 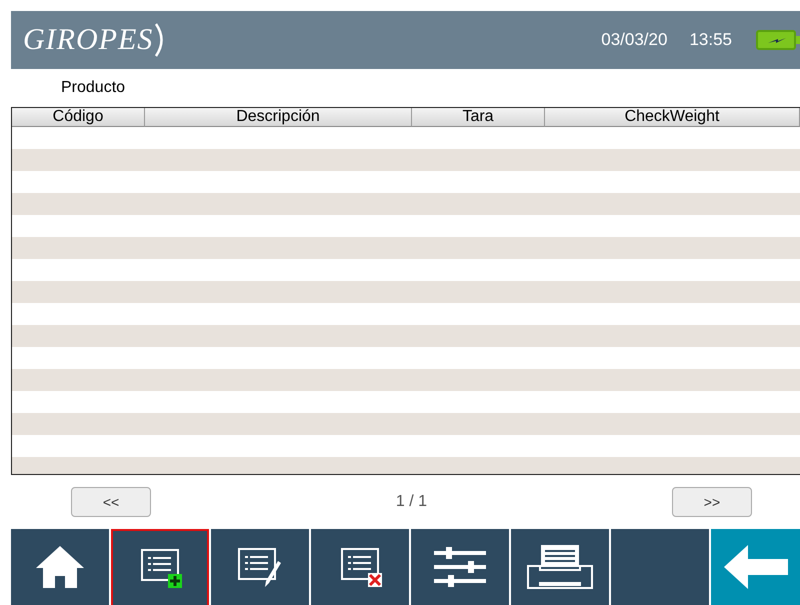 I want to click on delete-list-icon, so click(x=360, y=567).